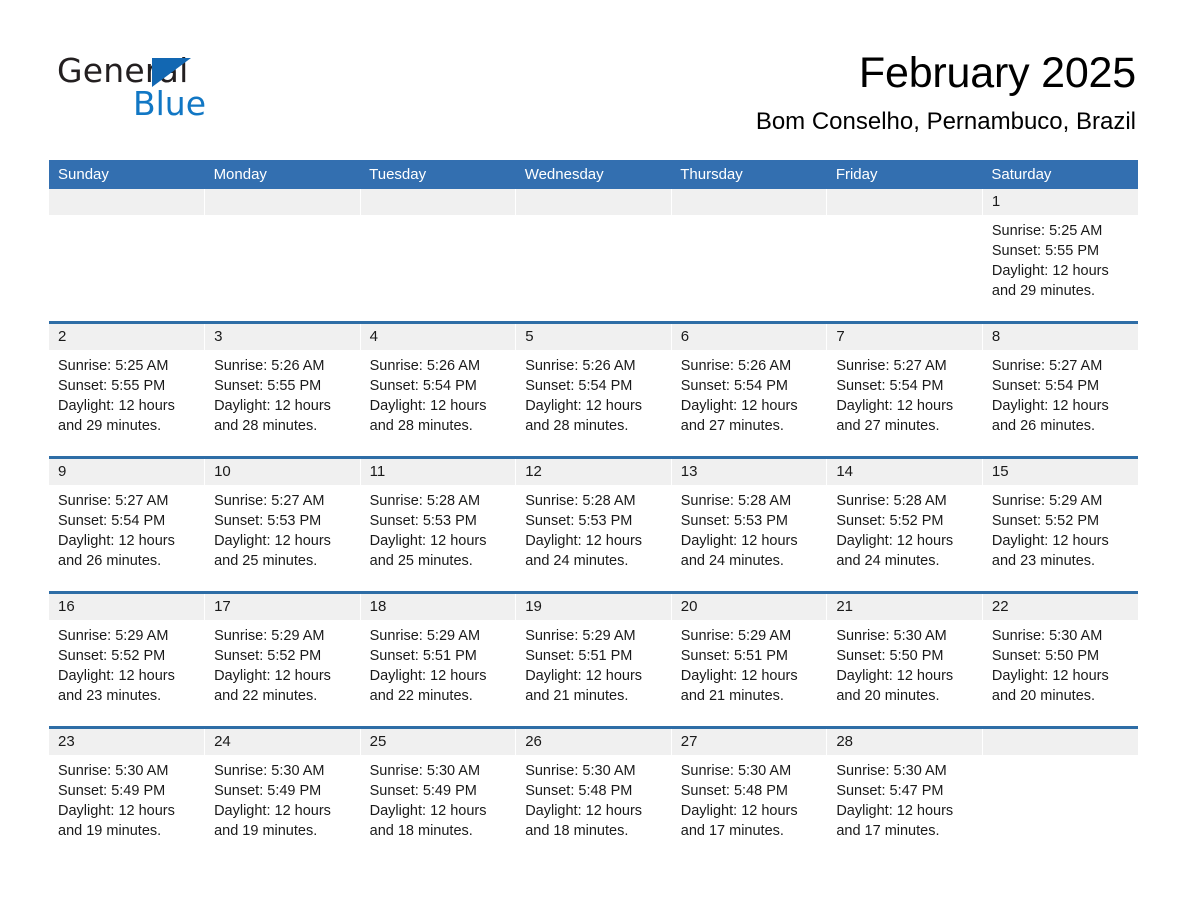 The image size is (1188, 918). What do you see at coordinates (732, 561) in the screenshot?
I see `daylight-text-line2: and 24 minutes.` at bounding box center [732, 561].